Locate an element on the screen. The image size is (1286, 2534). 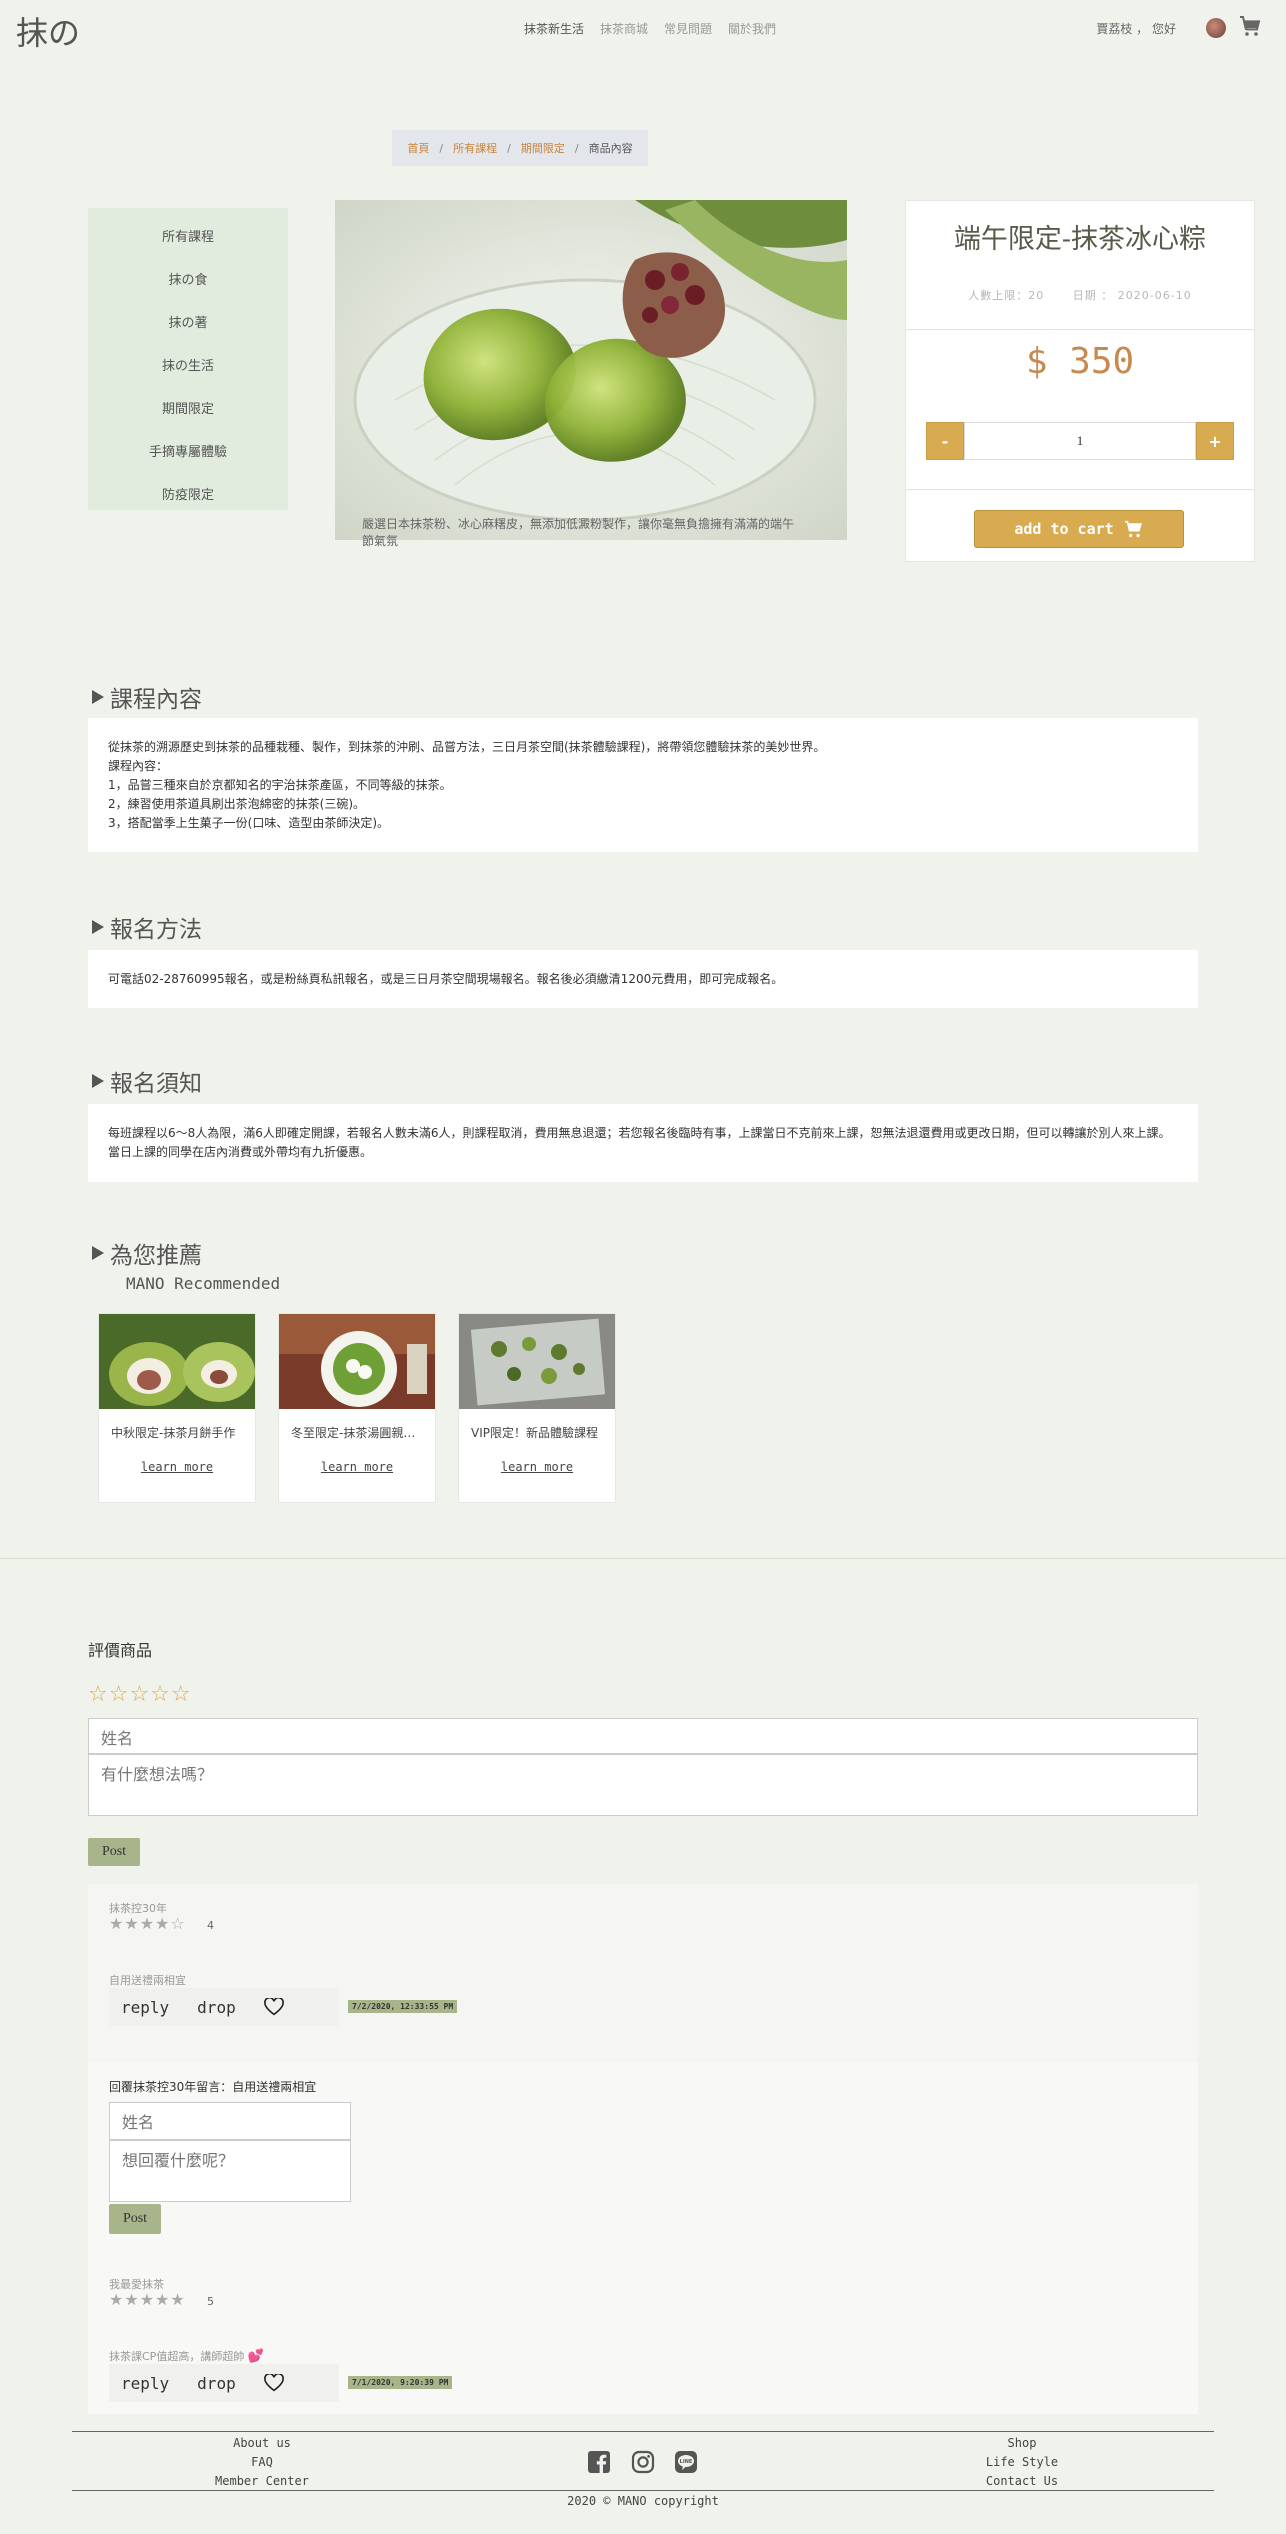
main-nav: 抹茶新生活 抹茶商城 常見問題 關於我們 is located at coordinates (650, 28).